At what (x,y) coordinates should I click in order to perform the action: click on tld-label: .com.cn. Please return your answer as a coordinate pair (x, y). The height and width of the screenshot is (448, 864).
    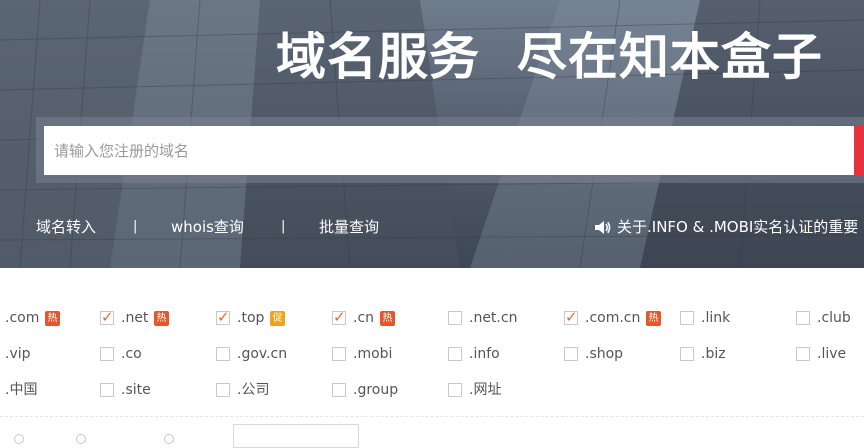
    Looking at the image, I should click on (613, 318).